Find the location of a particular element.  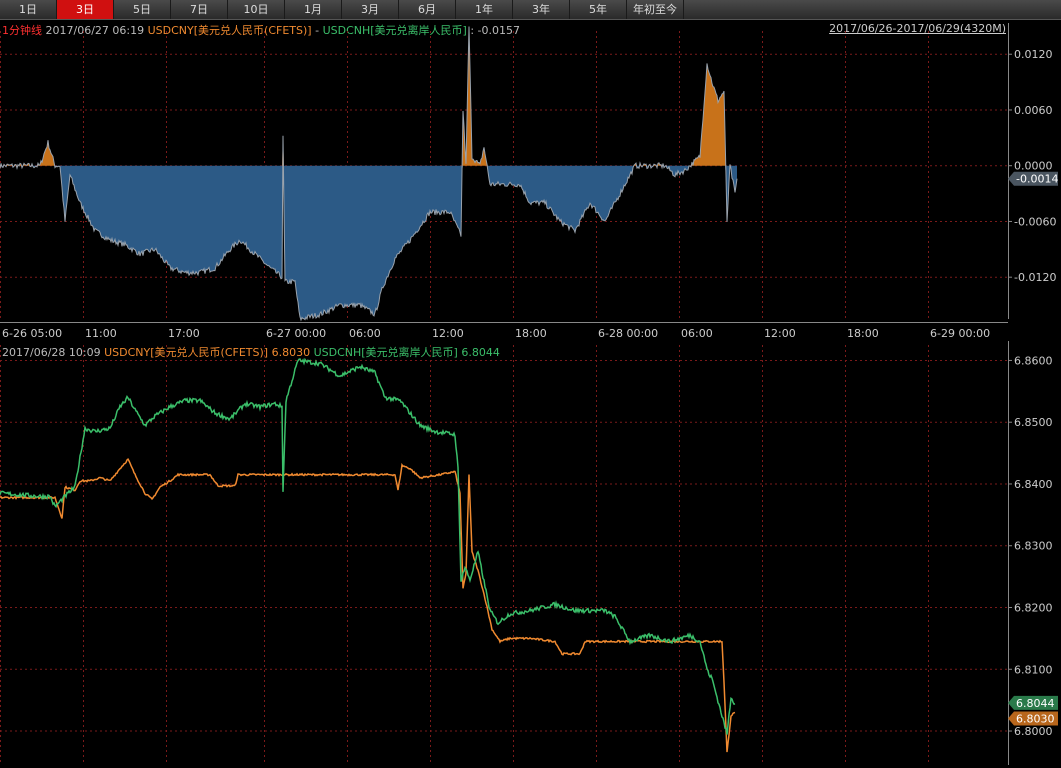

spread-negative-area is located at coordinates (368, 243).